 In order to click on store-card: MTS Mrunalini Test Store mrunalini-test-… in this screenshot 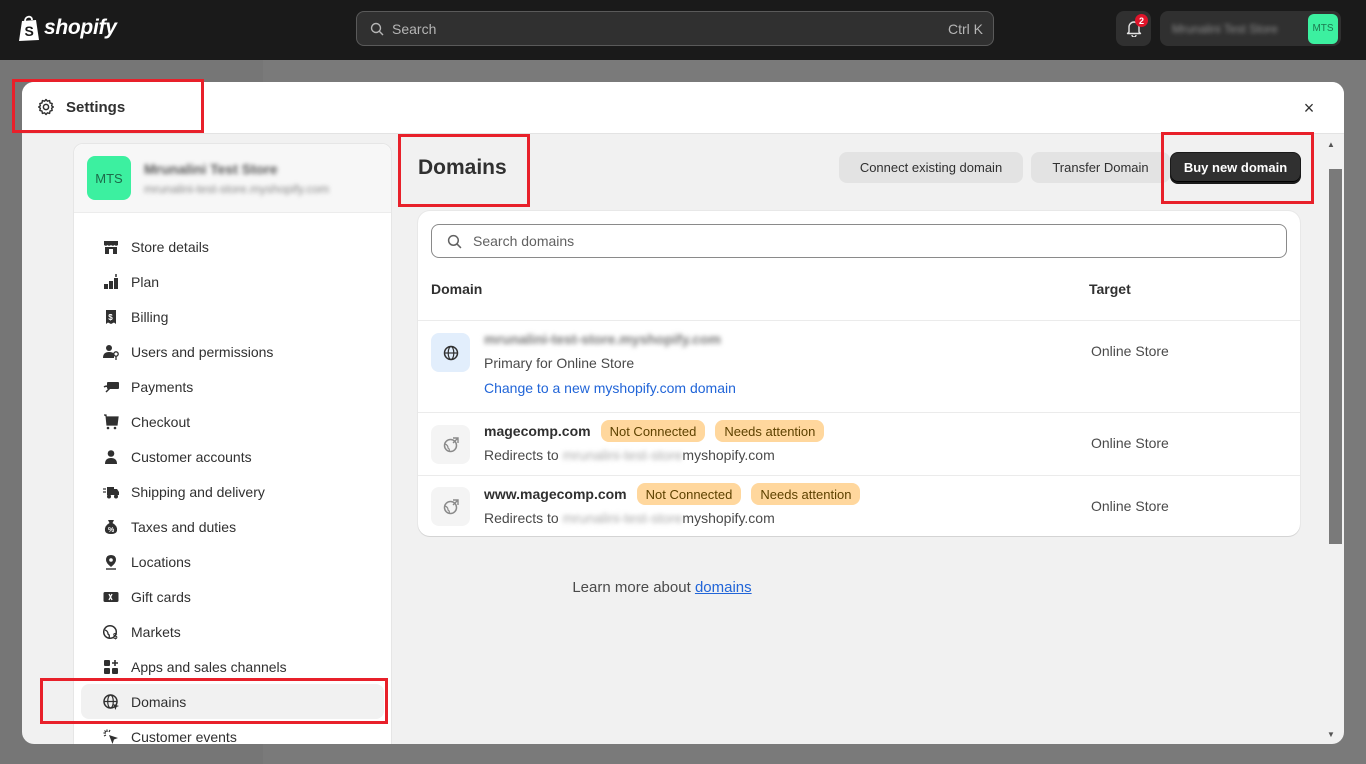, I will do `click(232, 178)`.